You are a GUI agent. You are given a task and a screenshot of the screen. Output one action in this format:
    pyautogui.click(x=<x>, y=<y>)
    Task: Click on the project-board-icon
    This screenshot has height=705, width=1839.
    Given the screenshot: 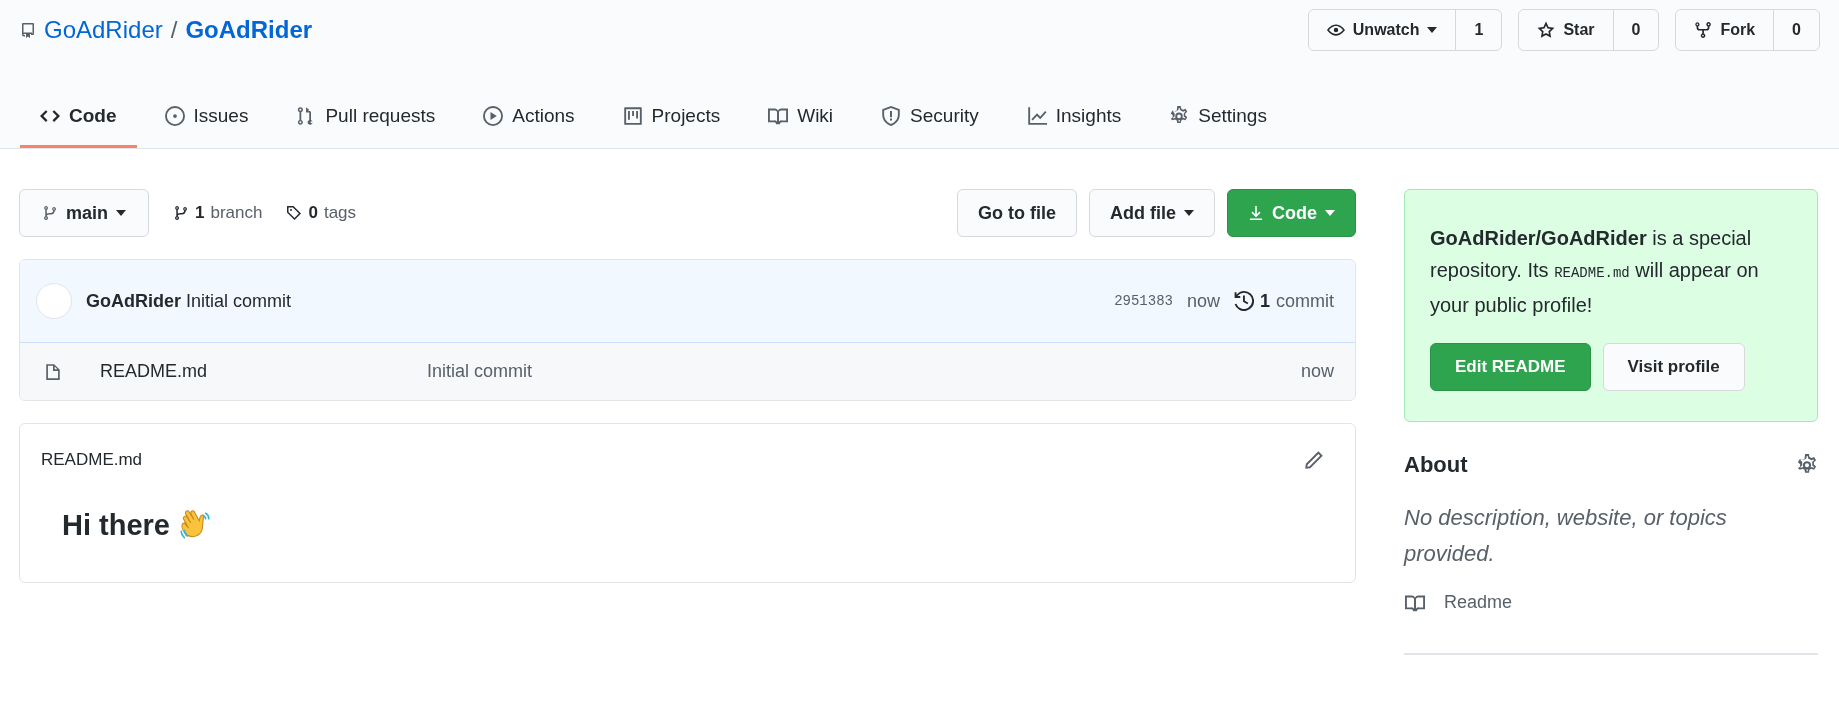 What is the action you would take?
    pyautogui.click(x=632, y=115)
    